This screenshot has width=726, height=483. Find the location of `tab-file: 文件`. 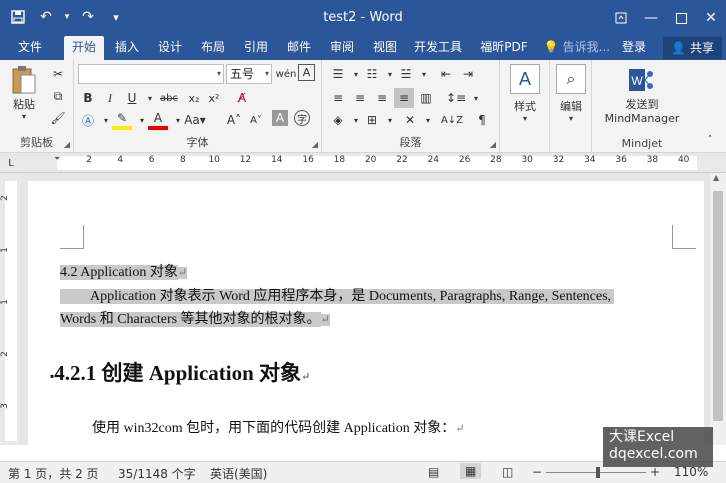

tab-file: 文件 is located at coordinates (30, 48).